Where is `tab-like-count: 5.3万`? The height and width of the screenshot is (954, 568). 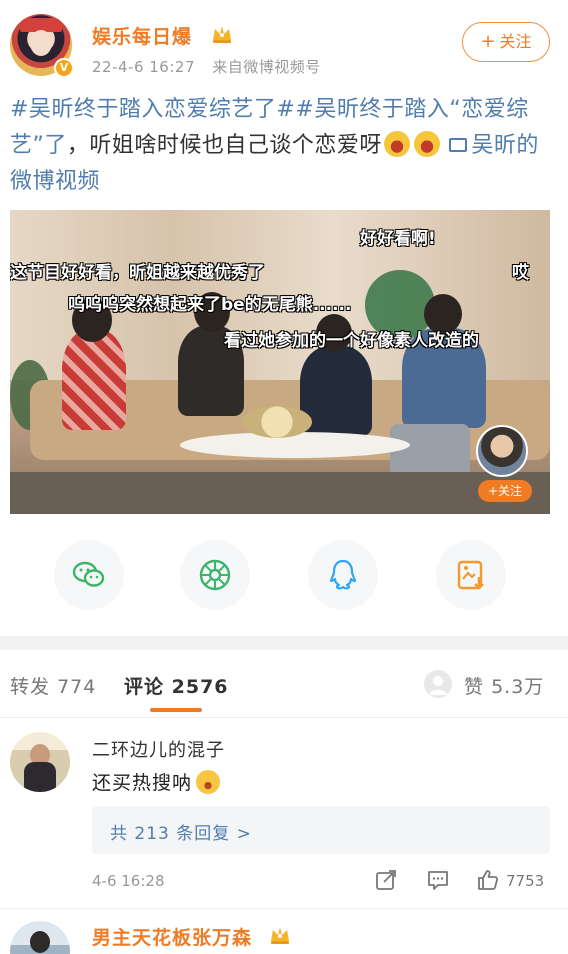 tab-like-count: 5.3万 is located at coordinates (518, 687).